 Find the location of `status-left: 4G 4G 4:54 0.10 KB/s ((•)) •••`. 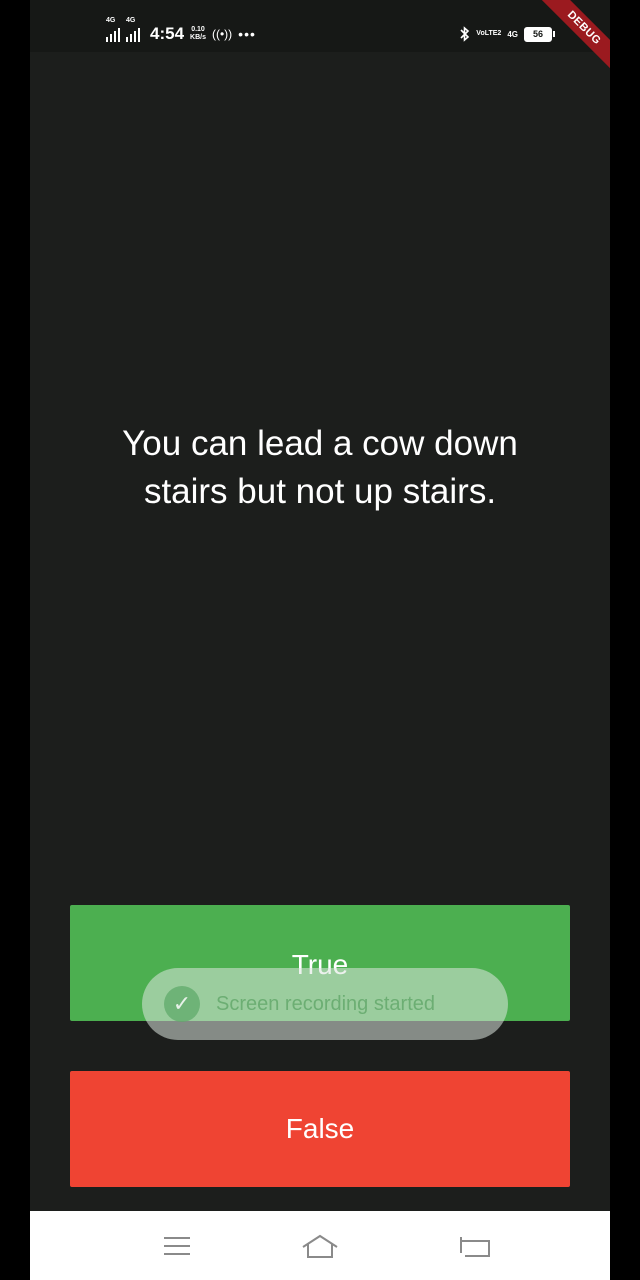

status-left: 4G 4G 4:54 0.10 KB/s ((•)) ••• is located at coordinates (181, 31).